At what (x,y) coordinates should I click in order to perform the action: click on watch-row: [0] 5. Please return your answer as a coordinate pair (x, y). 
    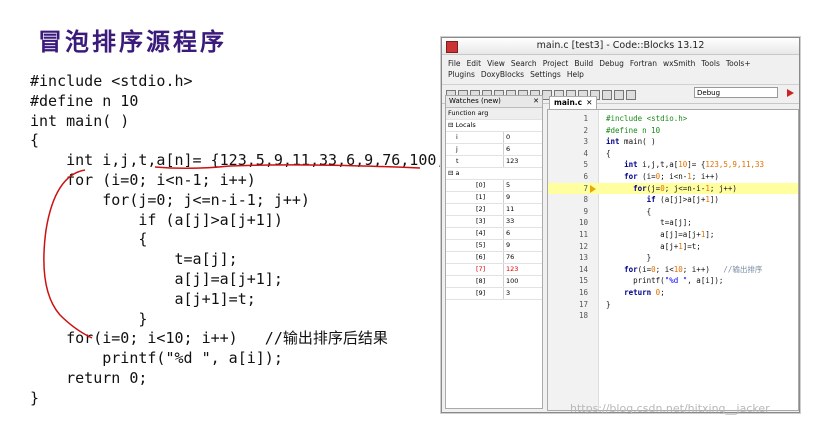
    Looking at the image, I should click on (494, 186).